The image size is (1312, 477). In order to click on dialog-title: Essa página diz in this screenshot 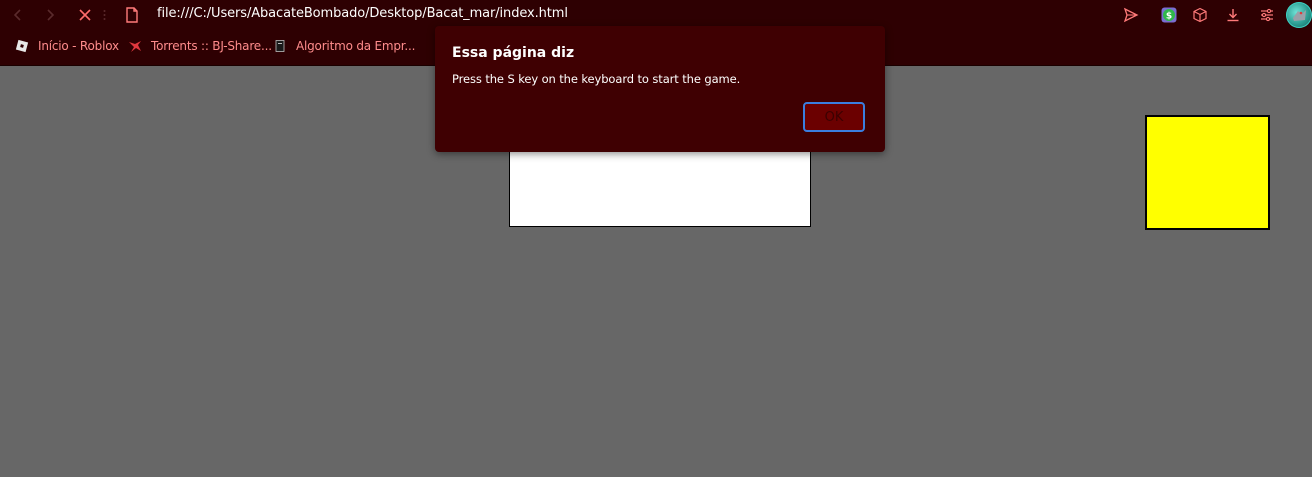, I will do `click(513, 53)`.